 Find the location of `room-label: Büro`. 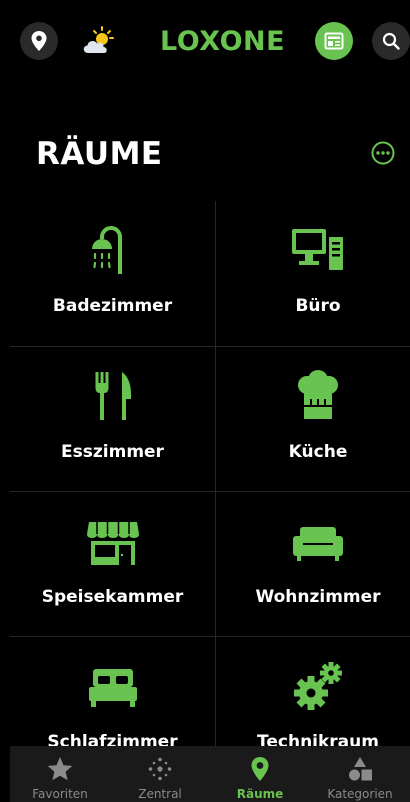

room-label: Büro is located at coordinates (318, 306).